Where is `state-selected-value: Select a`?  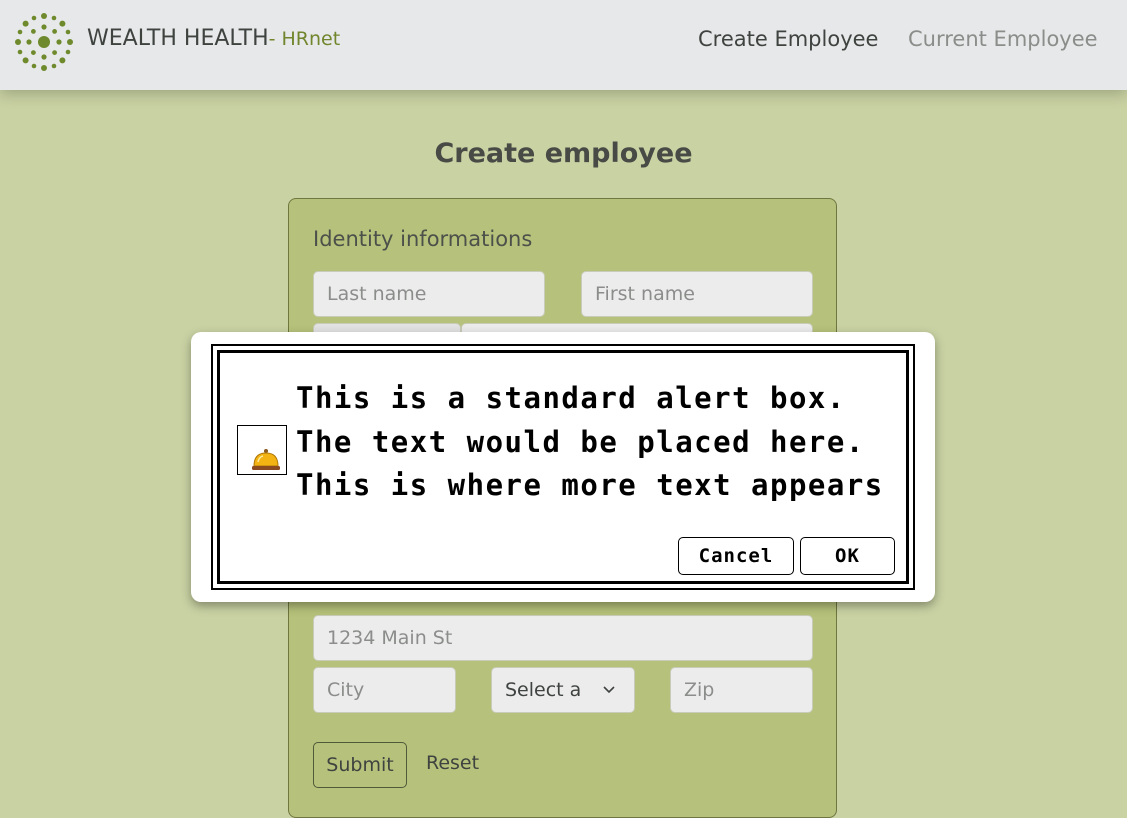
state-selected-value: Select a is located at coordinates (543, 690).